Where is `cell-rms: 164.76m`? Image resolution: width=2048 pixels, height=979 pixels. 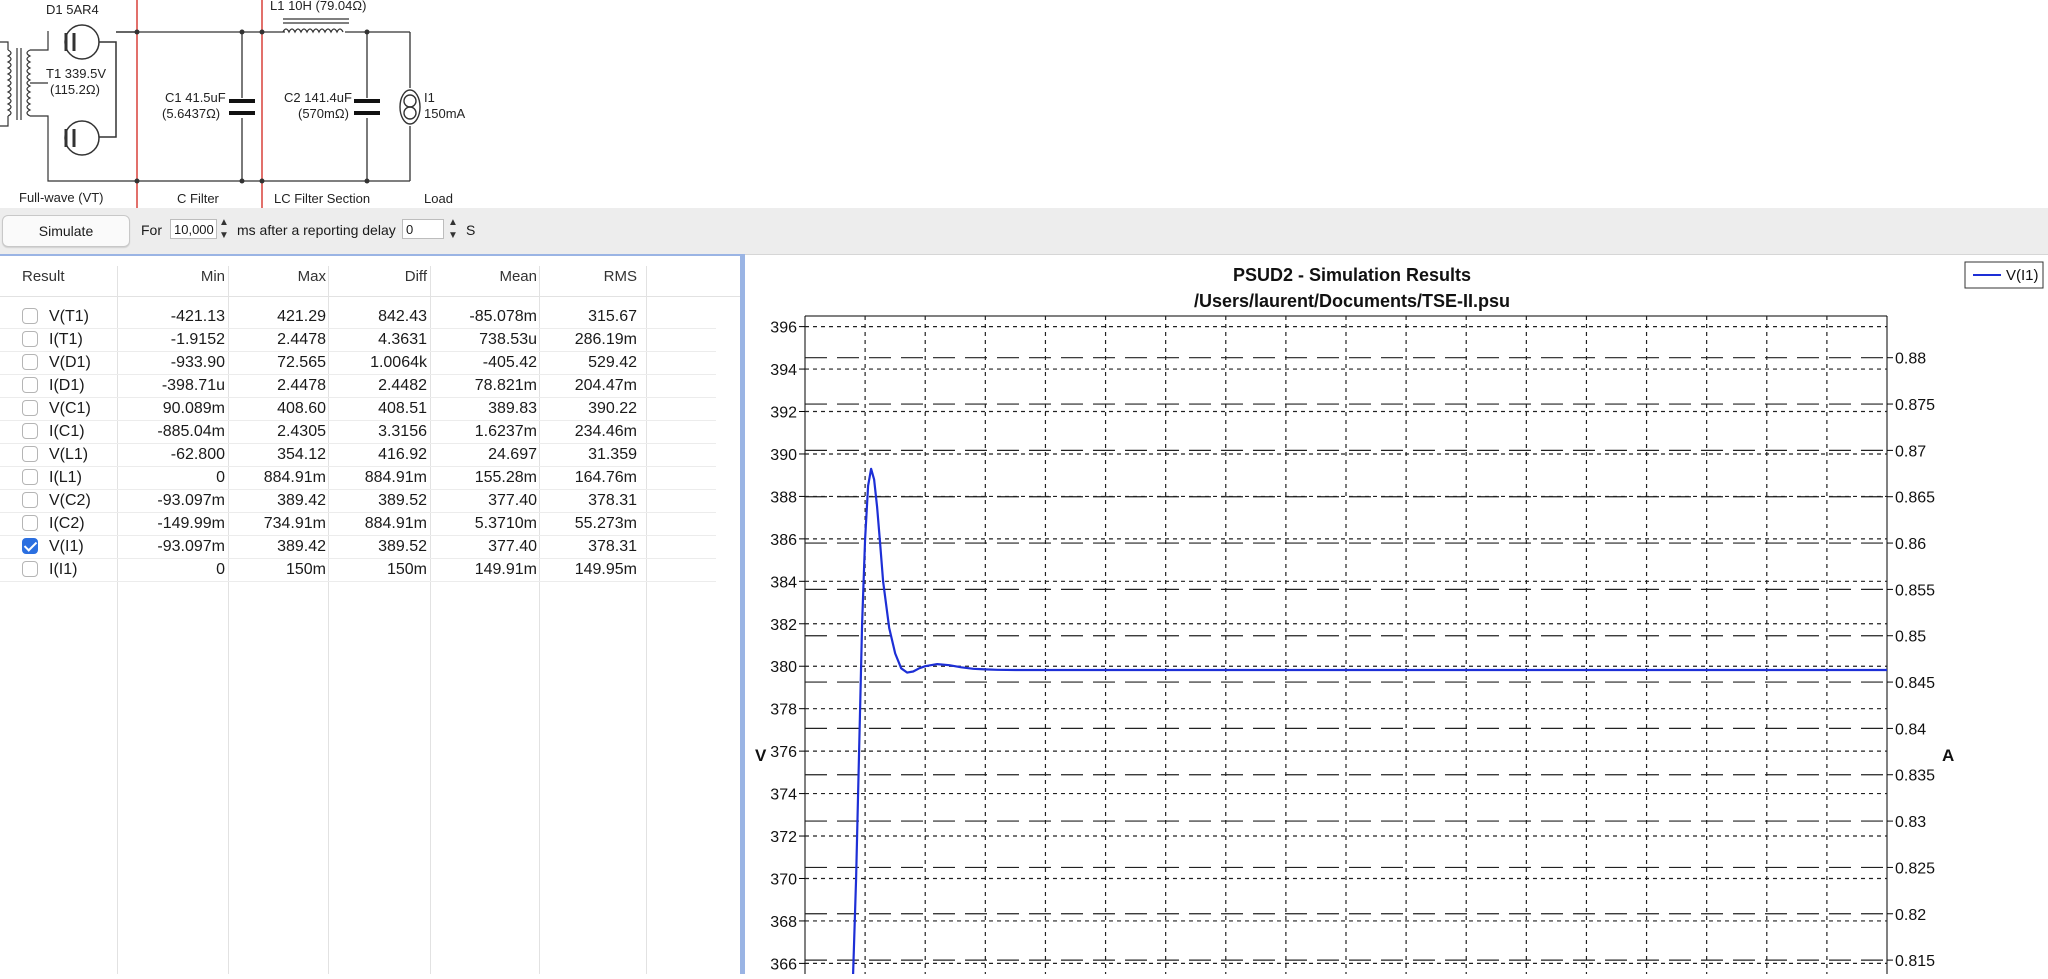 cell-rms: 164.76m is located at coordinates (605, 477).